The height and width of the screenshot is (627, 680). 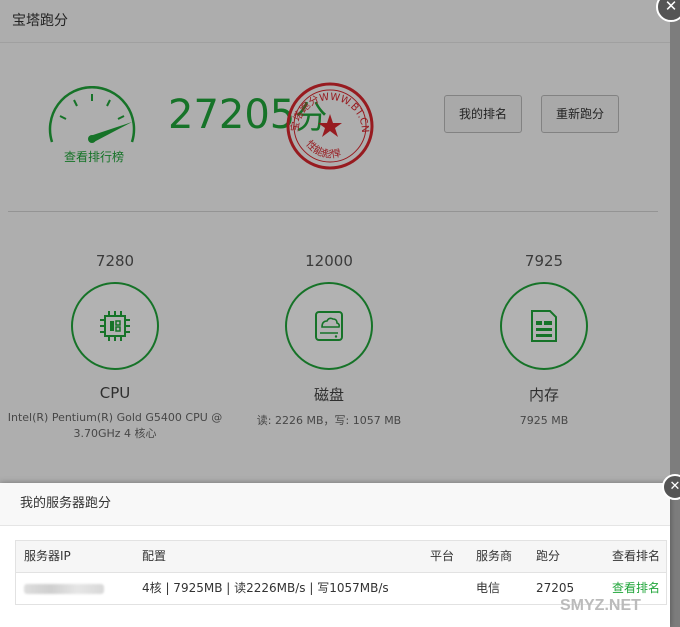 I want to click on metric-value: 12000, so click(x=329, y=261).